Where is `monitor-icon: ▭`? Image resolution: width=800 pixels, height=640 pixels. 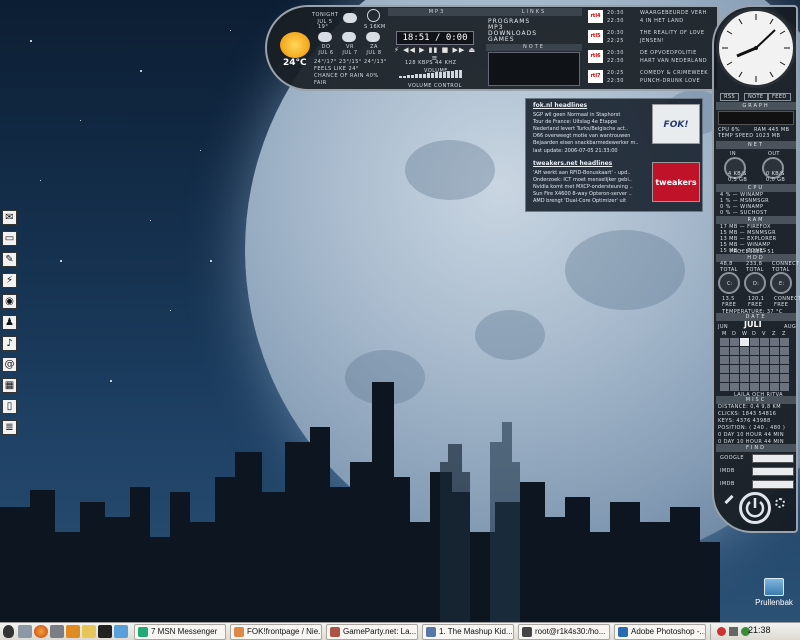 monitor-icon: ▭ is located at coordinates (9, 238).